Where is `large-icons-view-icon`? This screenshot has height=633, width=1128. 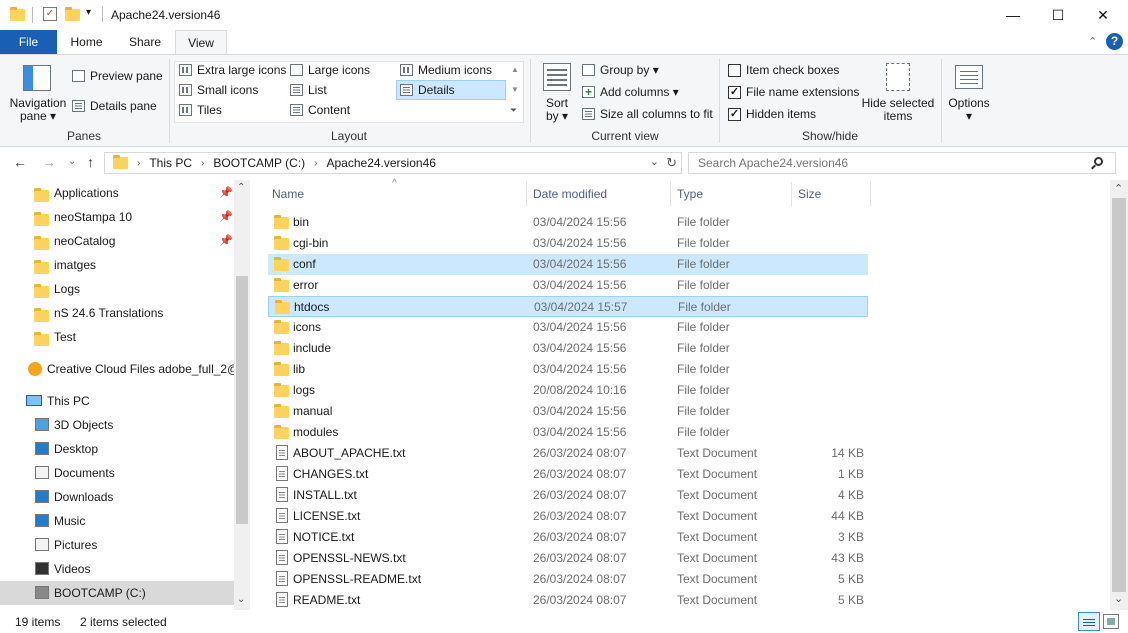 large-icons-view-icon is located at coordinates (1111, 621).